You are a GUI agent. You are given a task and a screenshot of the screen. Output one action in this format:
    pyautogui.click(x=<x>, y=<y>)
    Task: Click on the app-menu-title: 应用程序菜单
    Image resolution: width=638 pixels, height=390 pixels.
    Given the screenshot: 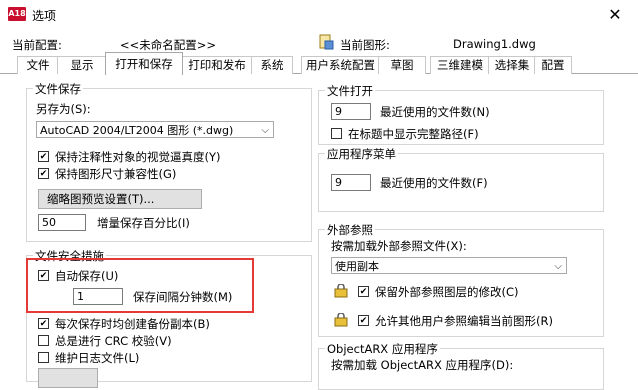 What is the action you would take?
    pyautogui.click(x=361, y=154)
    